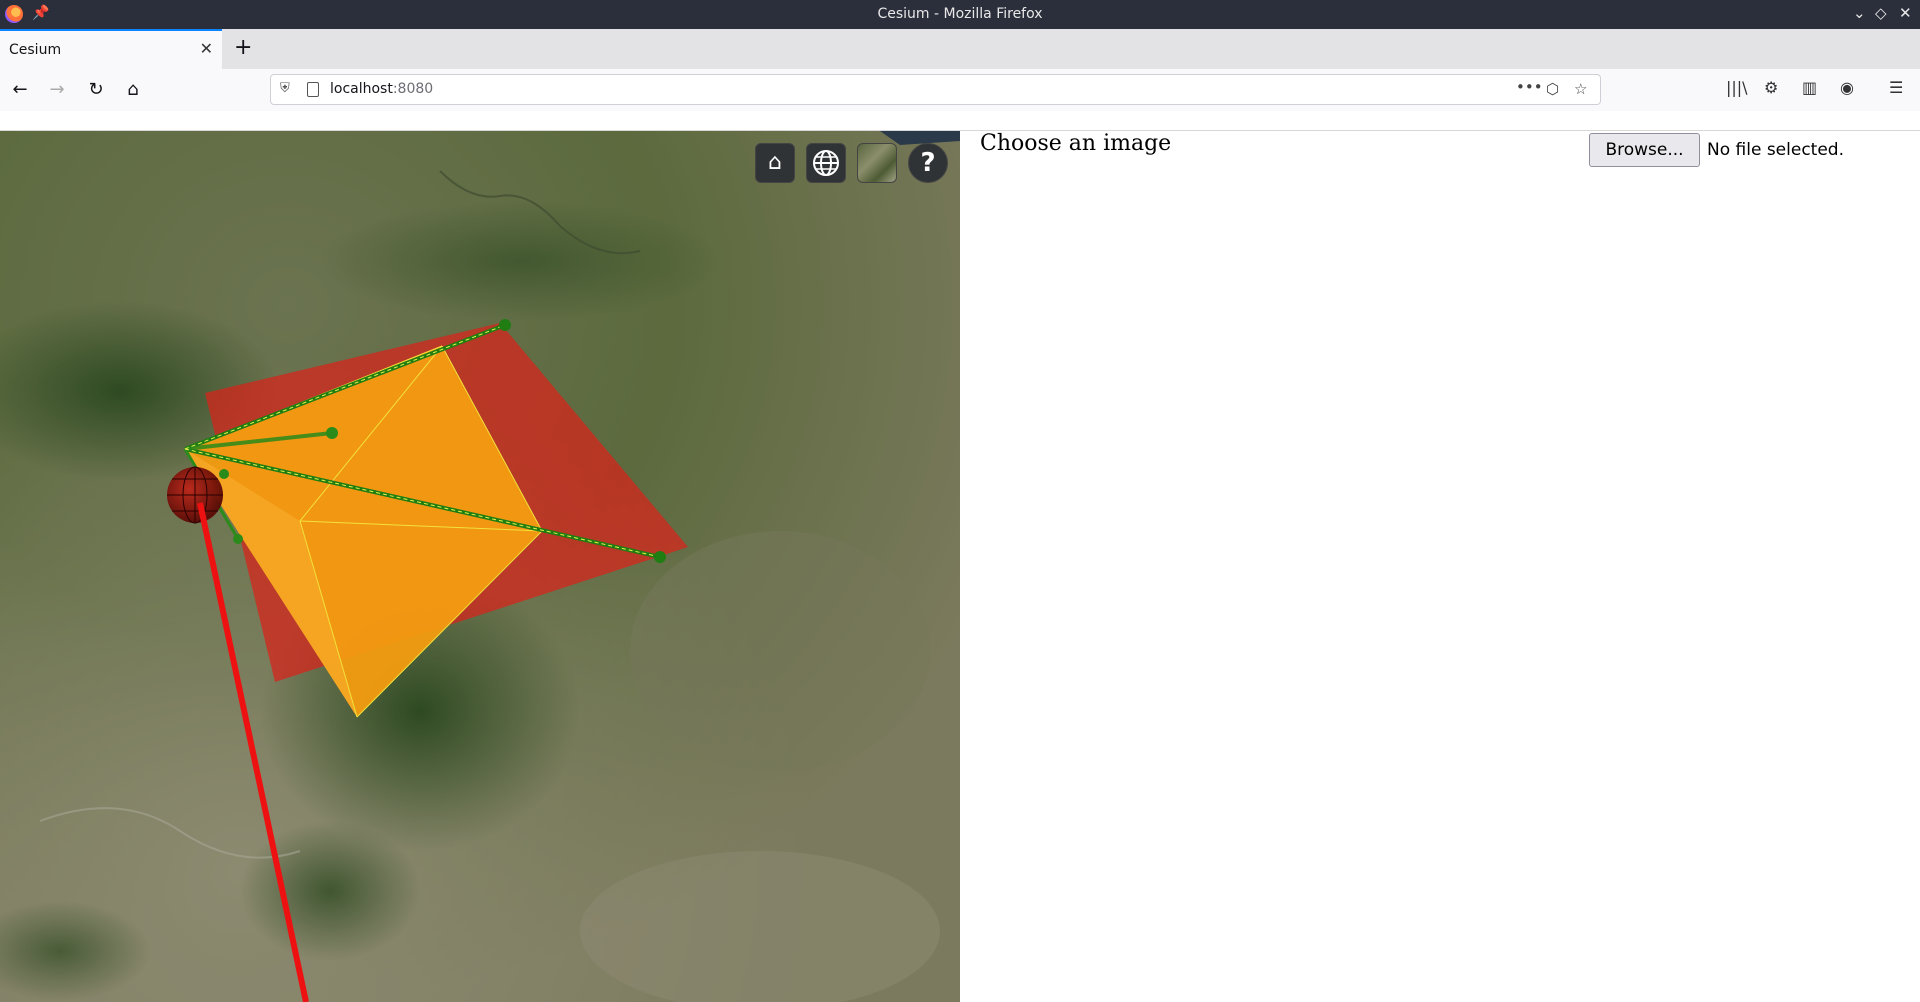 This screenshot has height=1002, width=1920. Describe the element at coordinates (1809, 87) in the screenshot. I see `sidebar-icon: ▥` at that location.